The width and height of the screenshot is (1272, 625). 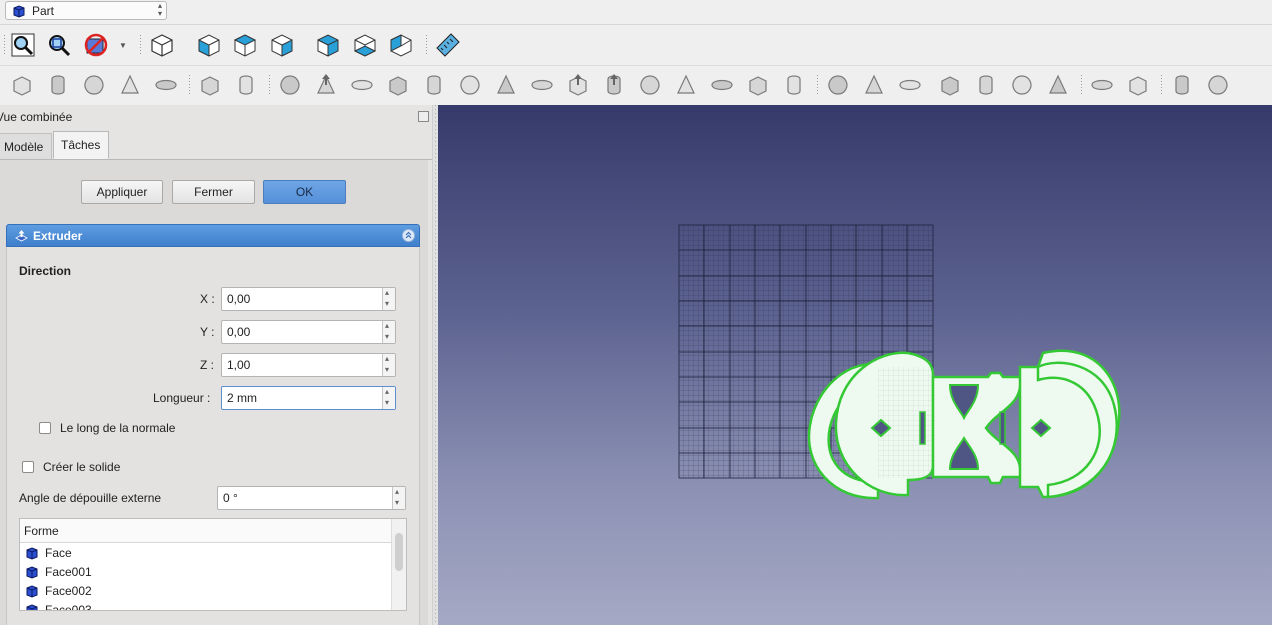 I want to click on no-draw-style-icon, so click(x=96, y=45).